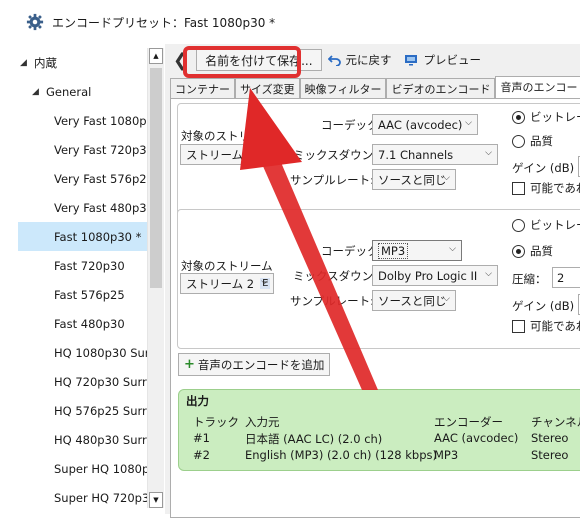  What do you see at coordinates (83, 294) in the screenshot?
I see `preset-item: Fast 576p25` at bounding box center [83, 294].